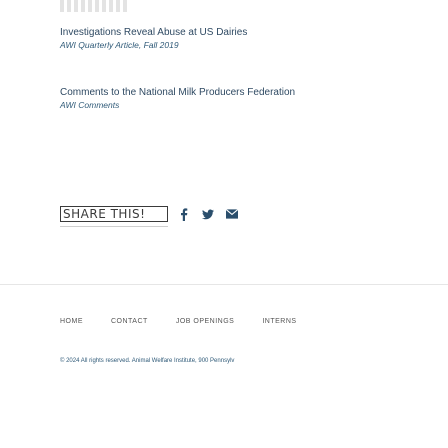 Image resolution: width=448 pixels, height=448 pixels. I want to click on footer-link-home: HOME, so click(71, 321).